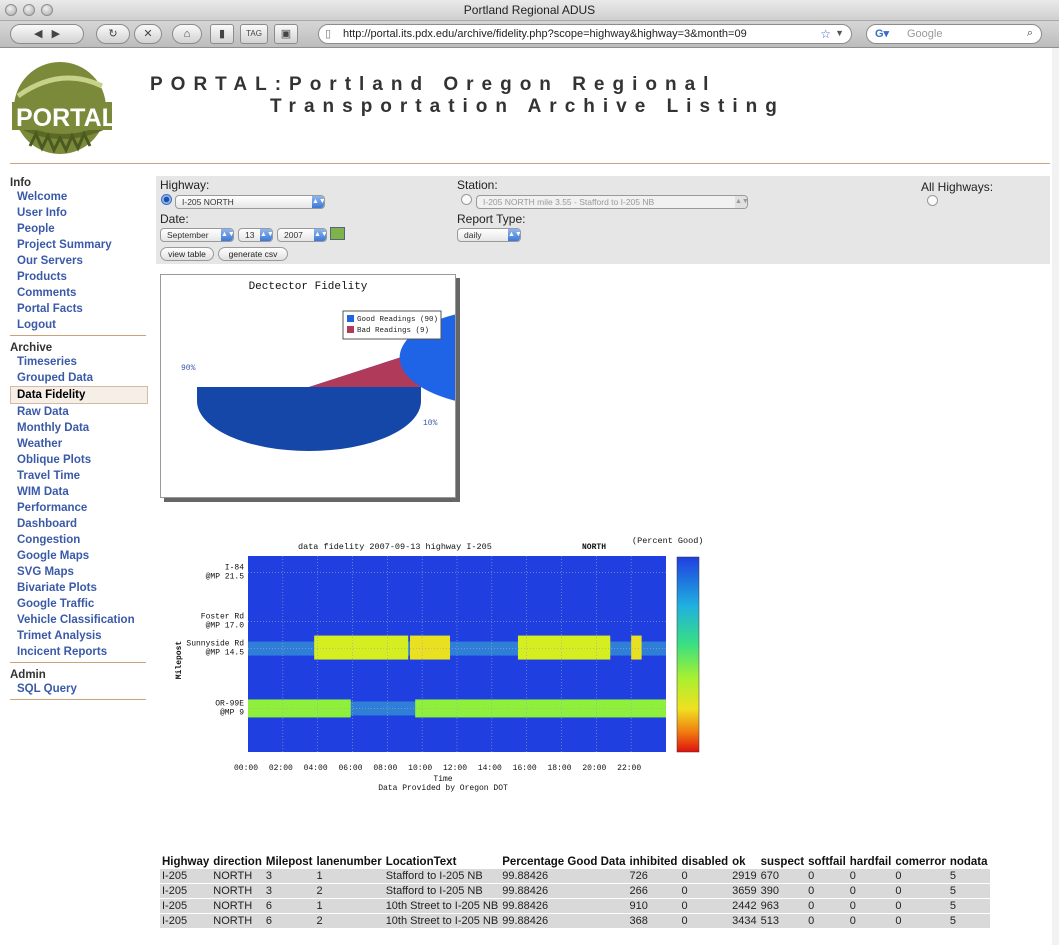 Image resolution: width=1059 pixels, height=945 pixels. Describe the element at coordinates (38, 34) in the screenshot. I see `back-icon: ◀` at that location.